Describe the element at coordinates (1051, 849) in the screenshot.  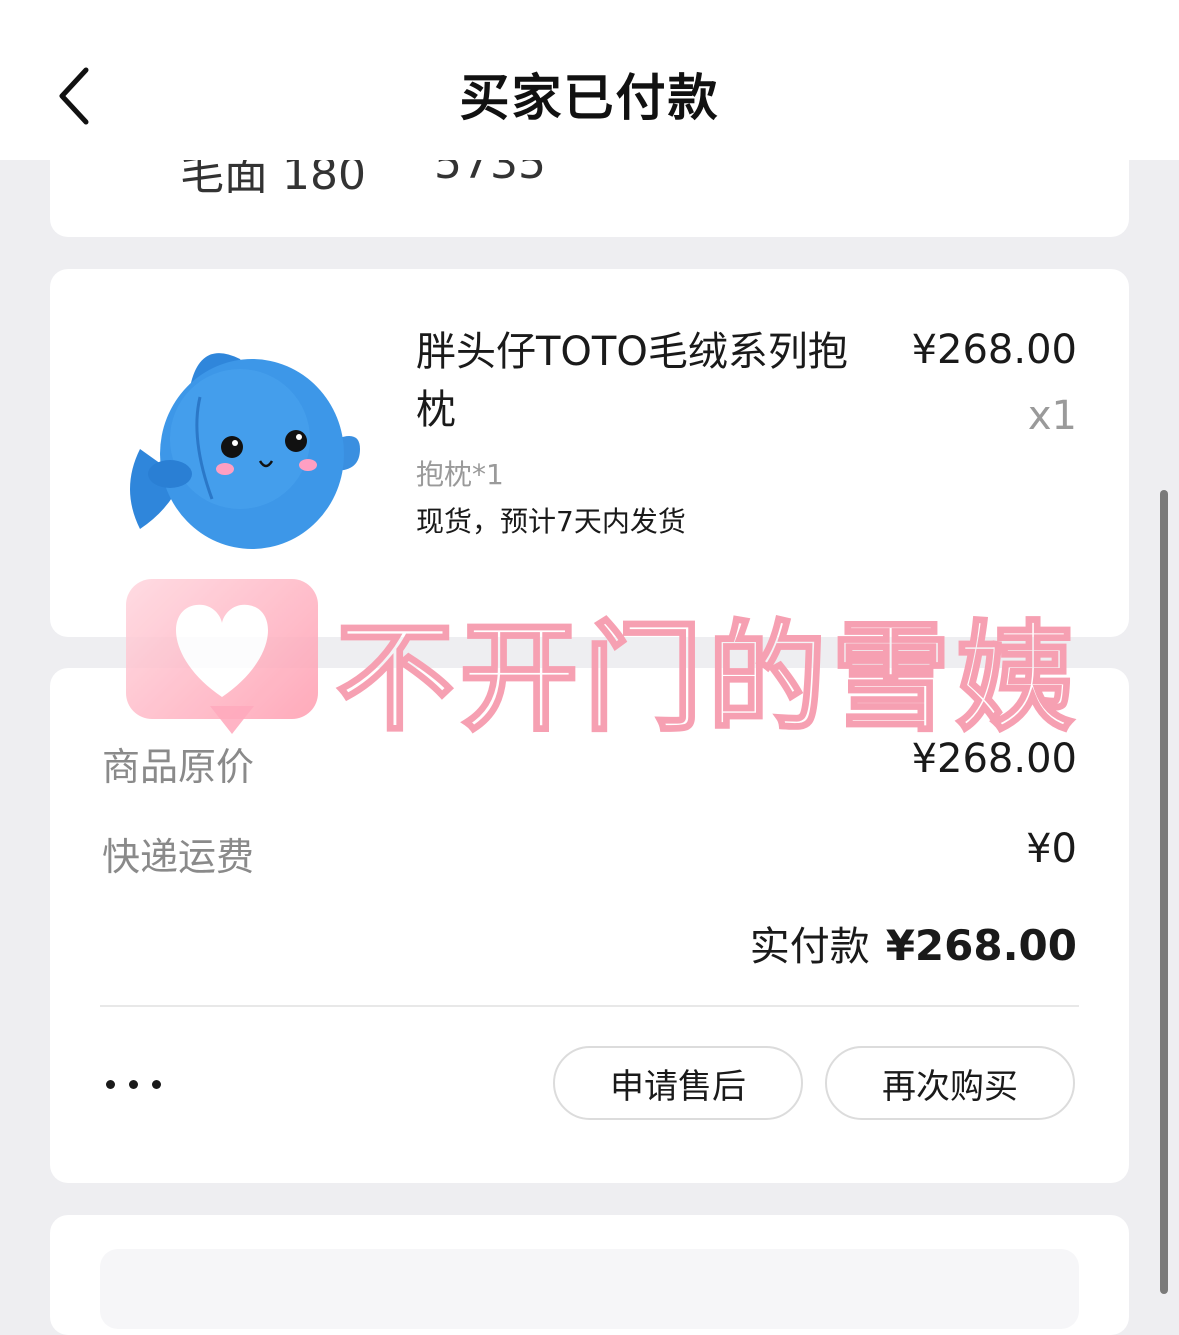
I see `shipping-fee-value: ¥0` at that location.